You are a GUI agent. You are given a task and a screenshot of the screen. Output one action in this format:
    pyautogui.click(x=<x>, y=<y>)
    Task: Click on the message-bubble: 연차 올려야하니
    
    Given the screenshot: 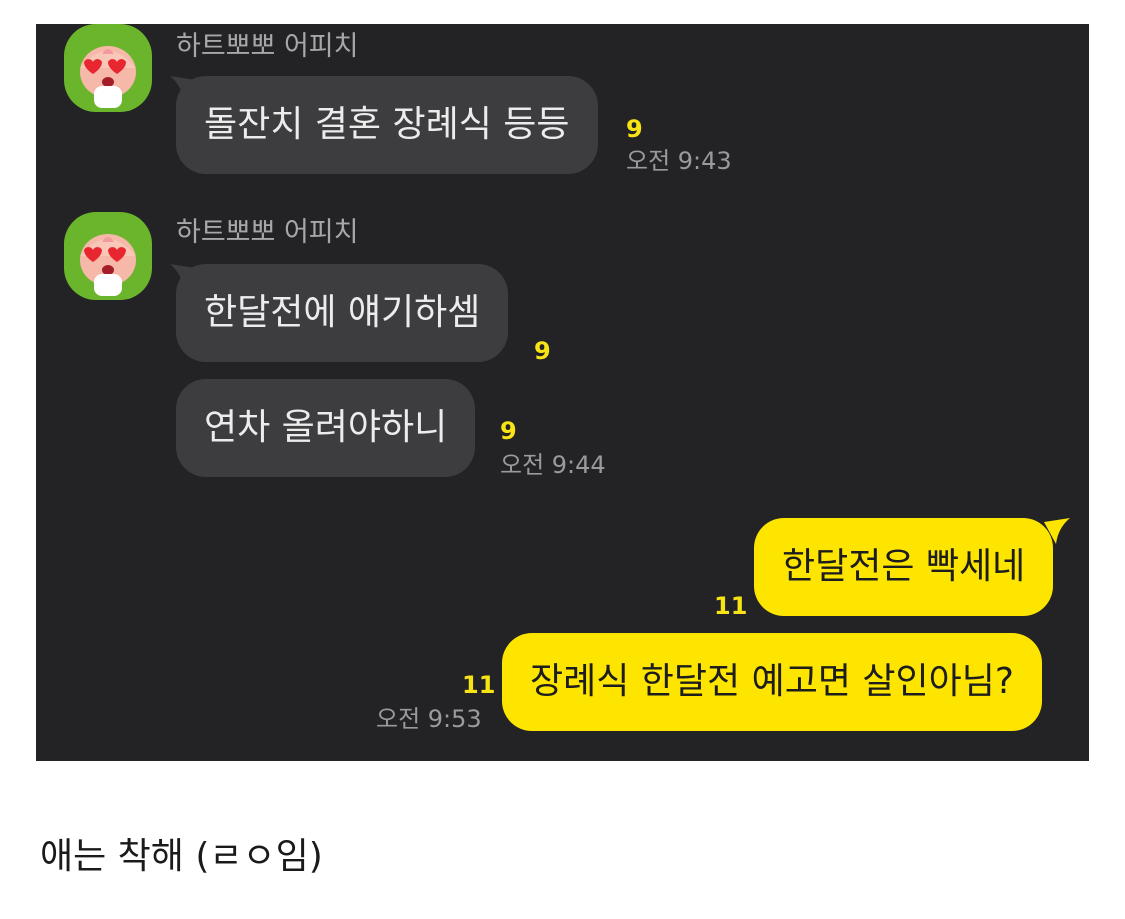 What is the action you would take?
    pyautogui.click(x=326, y=428)
    